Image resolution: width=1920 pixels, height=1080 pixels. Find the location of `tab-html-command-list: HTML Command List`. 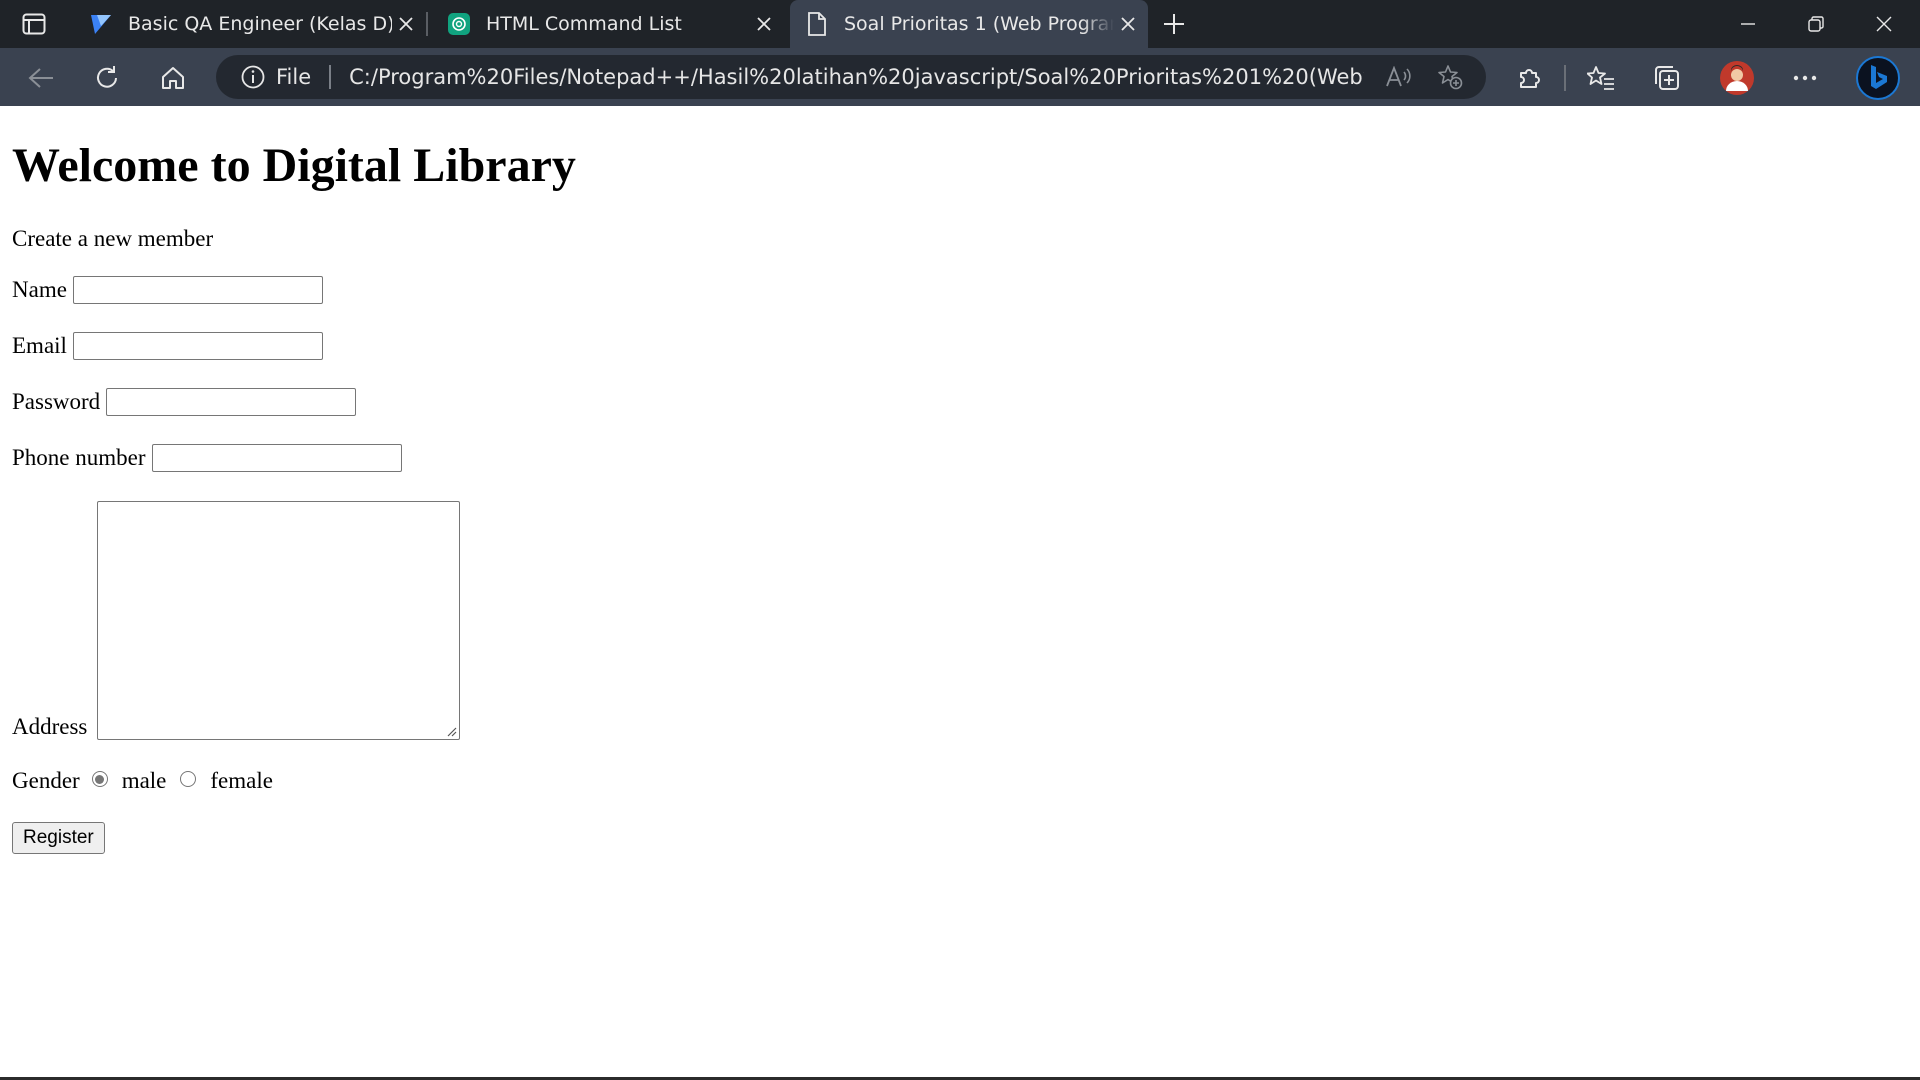

tab-html-command-list: HTML Command List is located at coordinates (608, 24).